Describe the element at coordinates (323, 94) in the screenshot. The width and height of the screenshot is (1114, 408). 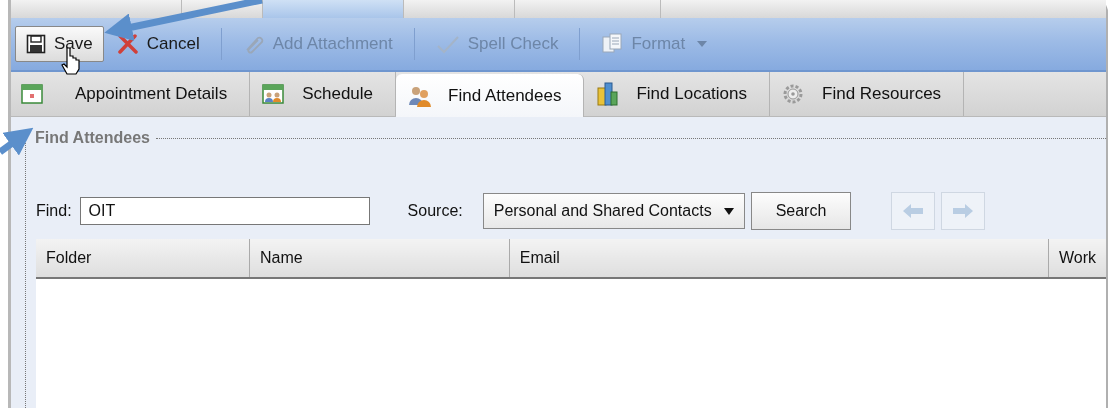
I see `tab: Schedule` at that location.